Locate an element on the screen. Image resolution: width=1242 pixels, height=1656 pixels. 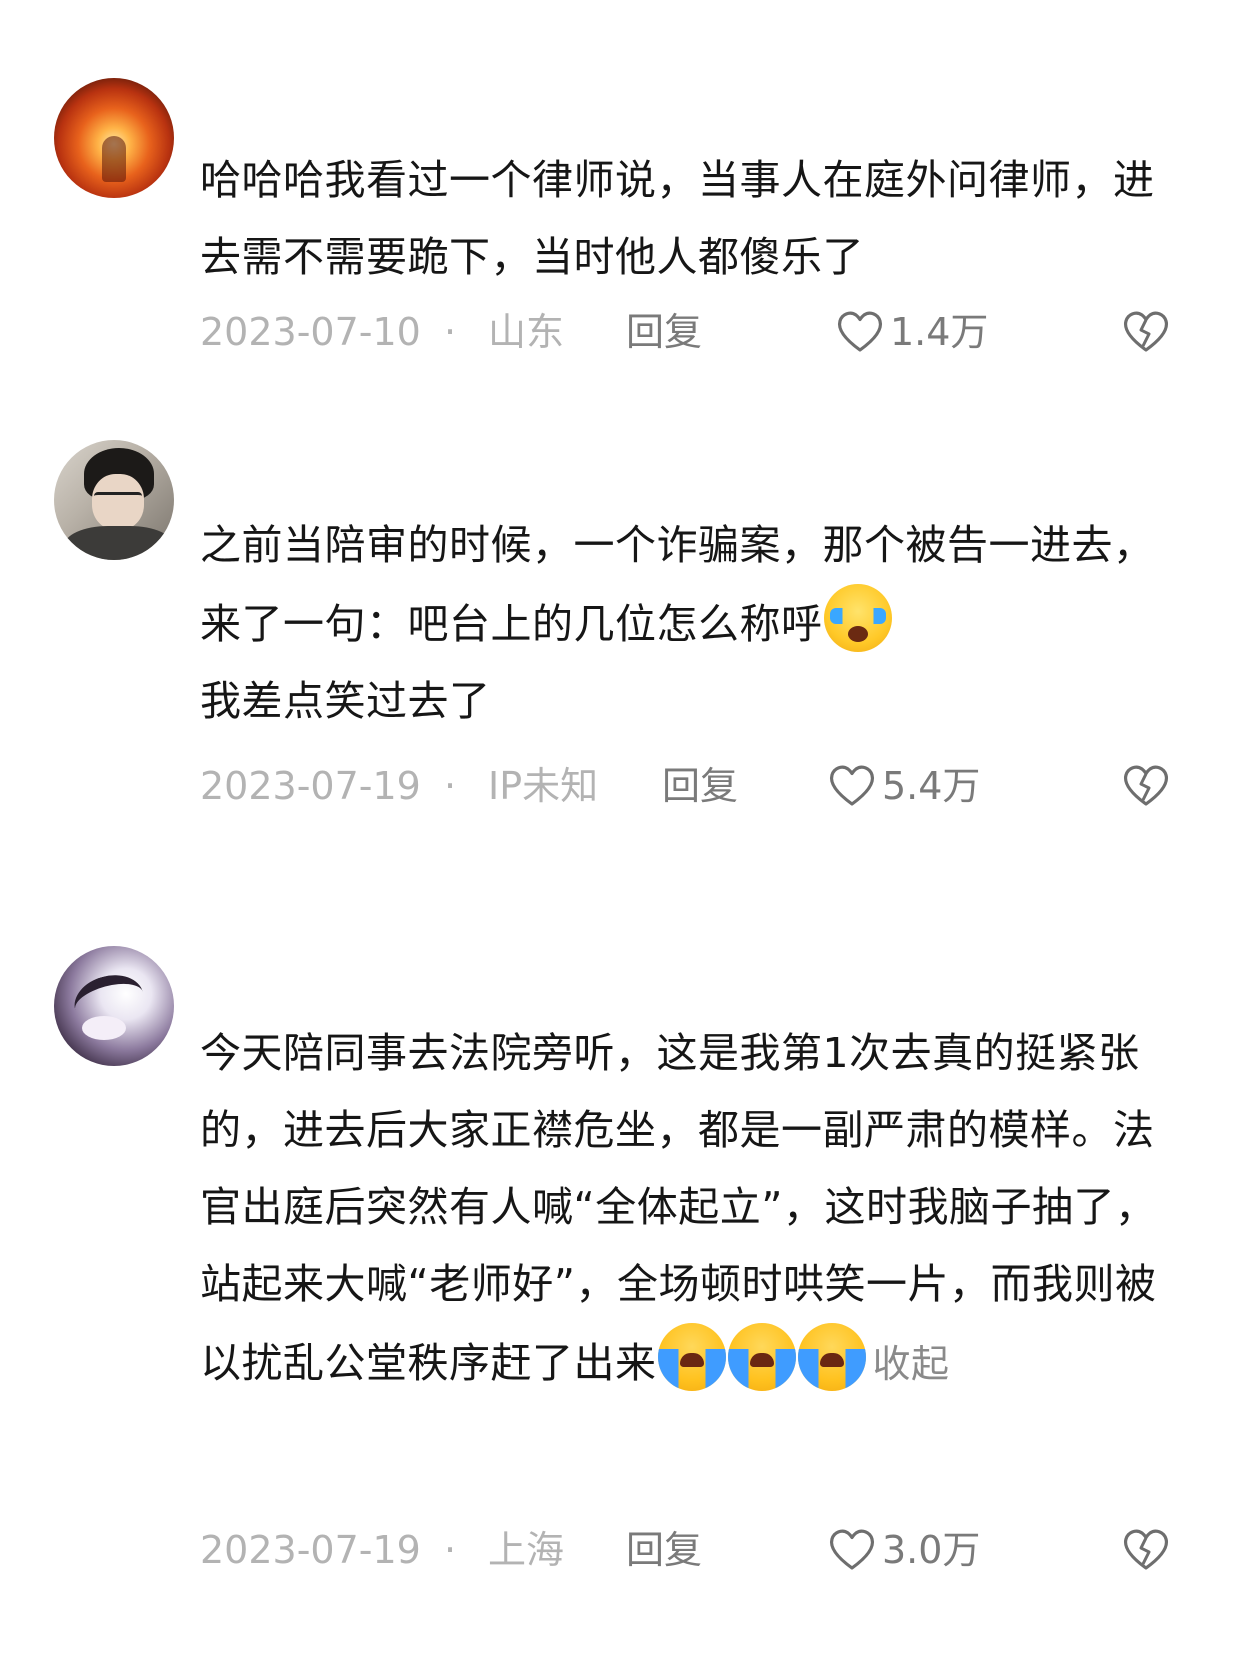
comment-text-part: 我差点笑过去了 is located at coordinates (345, 701).